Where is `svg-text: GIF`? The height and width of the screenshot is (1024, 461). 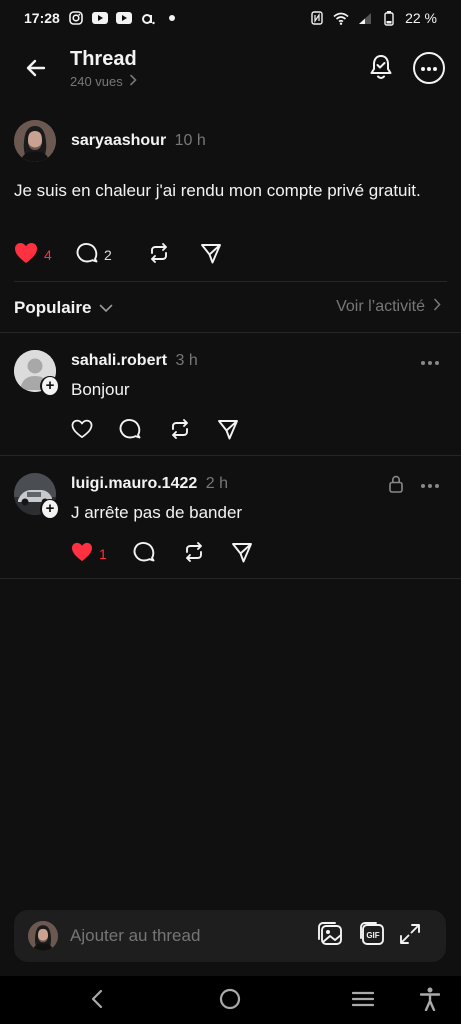
svg-text: GIF is located at coordinates (372, 935).